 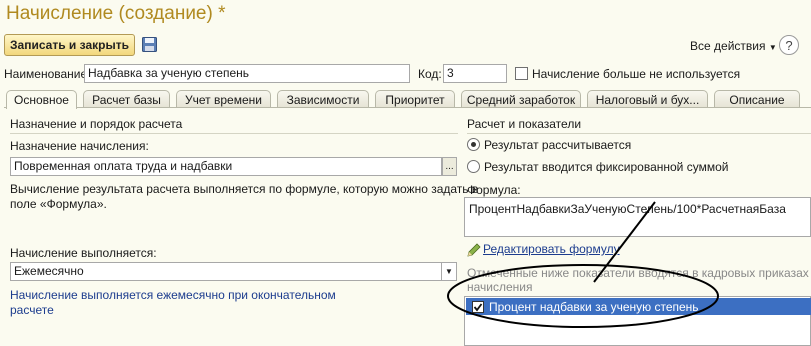 What do you see at coordinates (247, 73) in the screenshot?
I see `name-input: Надбавка за ученую степень` at bounding box center [247, 73].